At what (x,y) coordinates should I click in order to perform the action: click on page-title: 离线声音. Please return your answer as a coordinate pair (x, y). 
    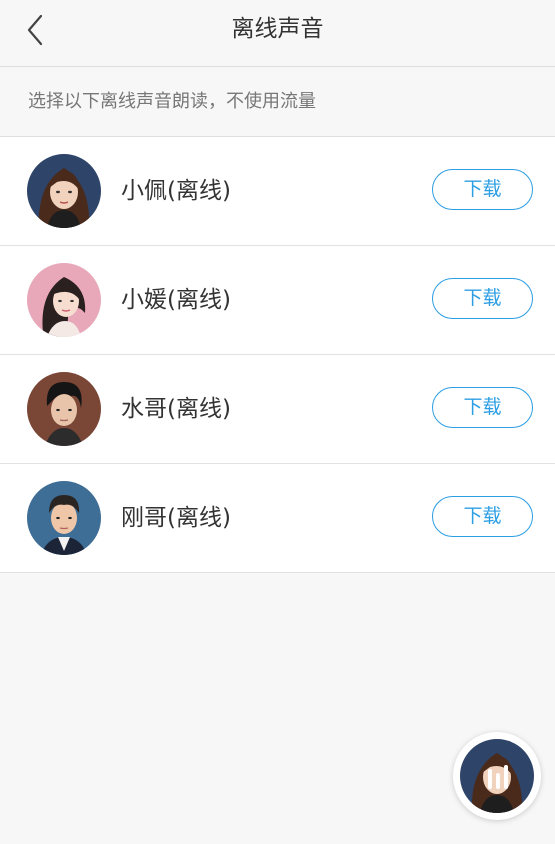
    Looking at the image, I should click on (277, 29).